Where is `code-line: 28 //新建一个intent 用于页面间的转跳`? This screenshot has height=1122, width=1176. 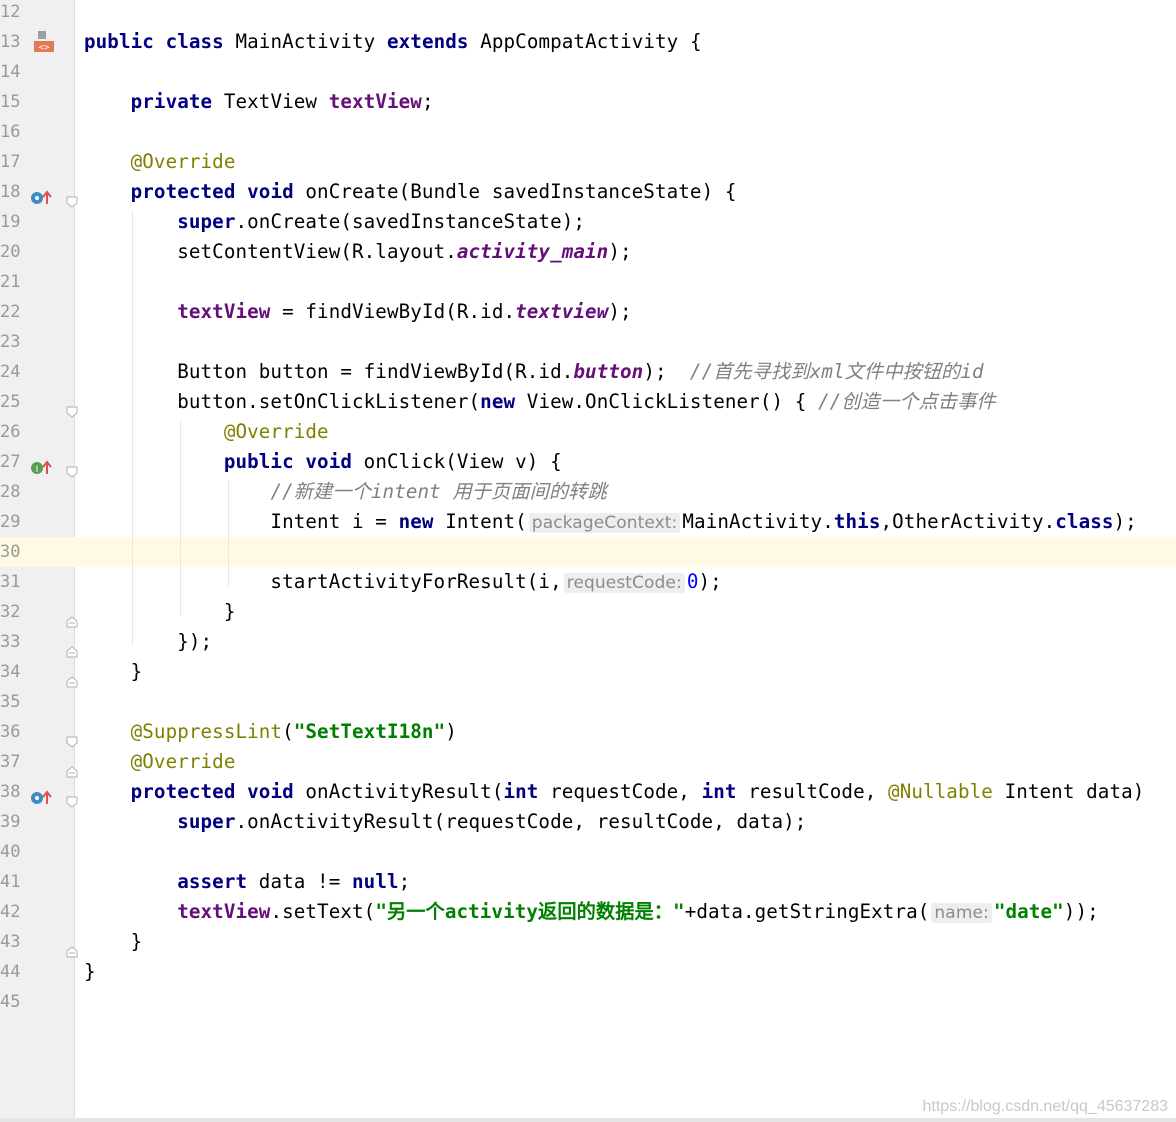
code-line: 28 //新建一个intent 用于页面间的转跳 is located at coordinates (588, 492).